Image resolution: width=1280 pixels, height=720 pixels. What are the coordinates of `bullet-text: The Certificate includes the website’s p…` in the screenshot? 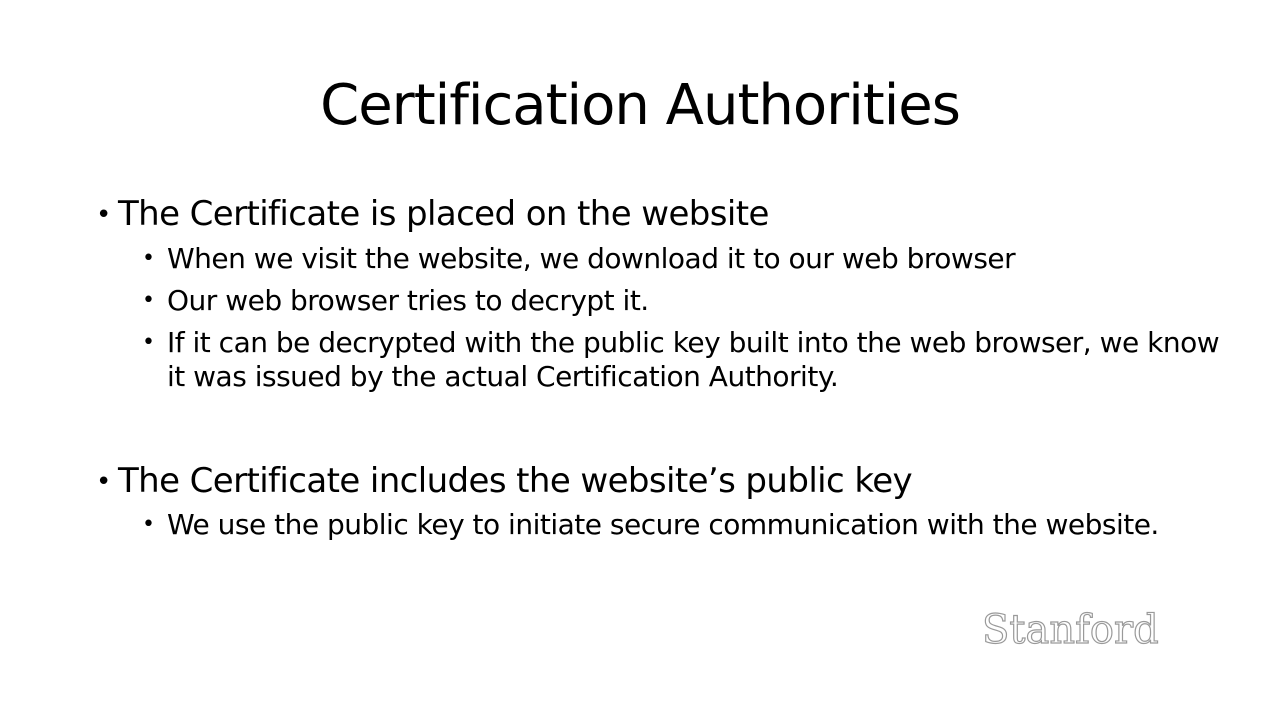 It's located at (515, 481).